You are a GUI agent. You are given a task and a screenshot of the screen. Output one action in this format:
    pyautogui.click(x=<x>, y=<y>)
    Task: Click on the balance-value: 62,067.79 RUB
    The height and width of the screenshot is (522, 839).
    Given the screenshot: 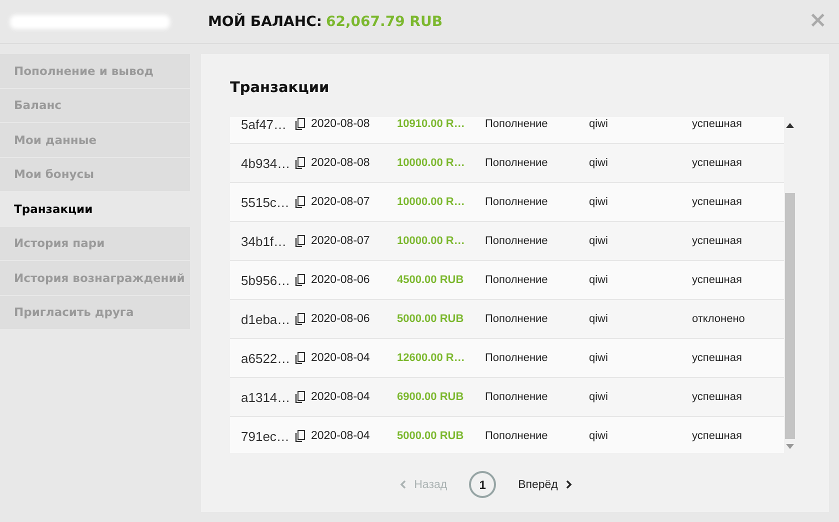 What is the action you would take?
    pyautogui.click(x=384, y=22)
    